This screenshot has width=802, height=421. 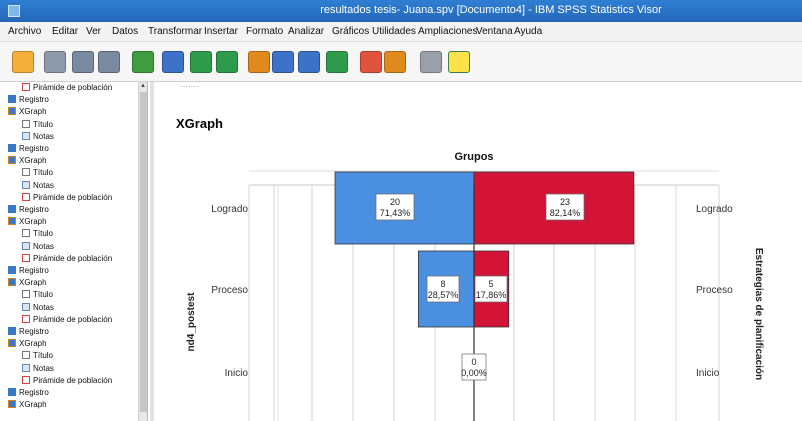 What do you see at coordinates (143, 62) in the screenshot?
I see `export-icon` at bounding box center [143, 62].